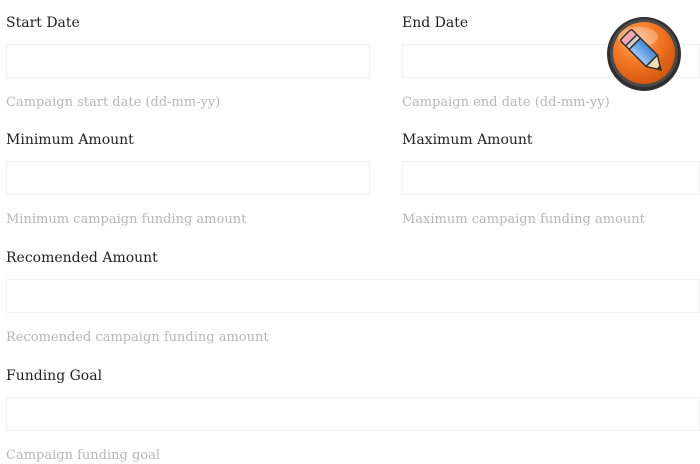 The width and height of the screenshot is (700, 464). I want to click on maximum-amount-label: Maximum Amount, so click(467, 140).